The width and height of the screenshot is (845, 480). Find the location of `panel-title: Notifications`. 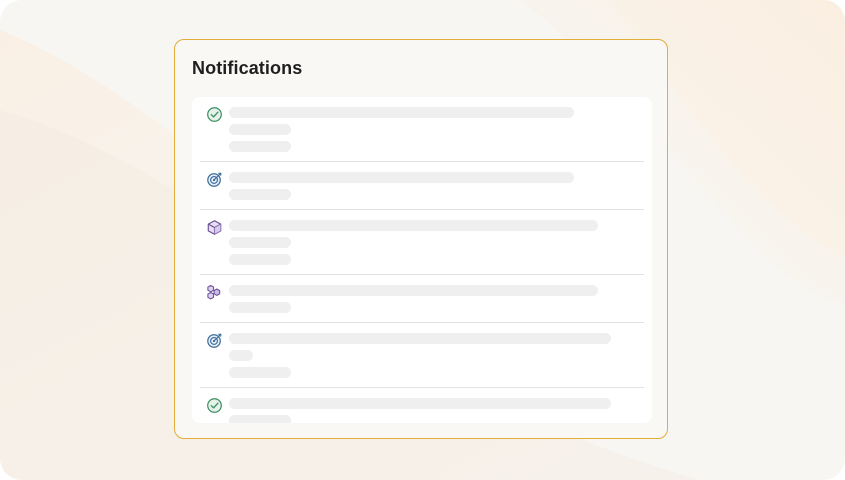

panel-title: Notifications is located at coordinates (247, 68).